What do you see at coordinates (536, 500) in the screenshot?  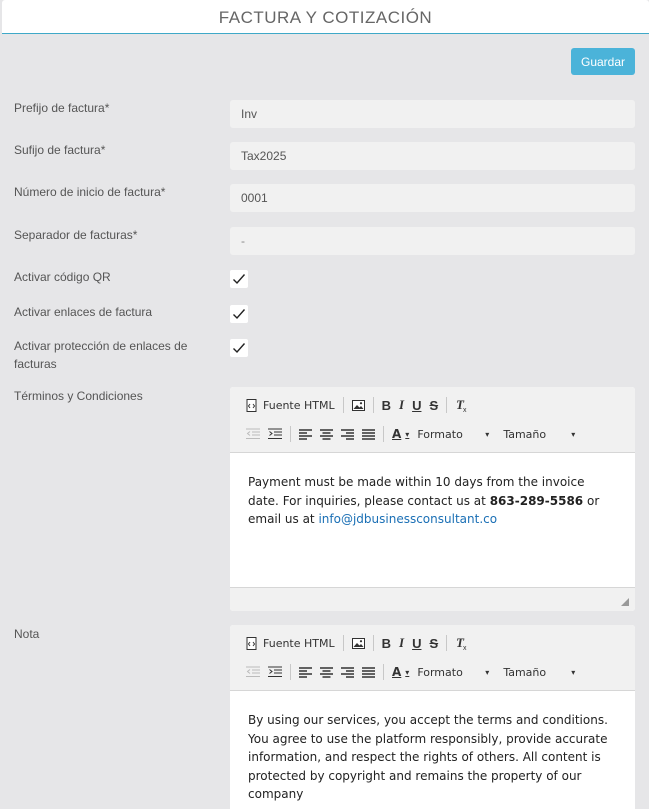 I see `phone-number: 863-289-5586` at bounding box center [536, 500].